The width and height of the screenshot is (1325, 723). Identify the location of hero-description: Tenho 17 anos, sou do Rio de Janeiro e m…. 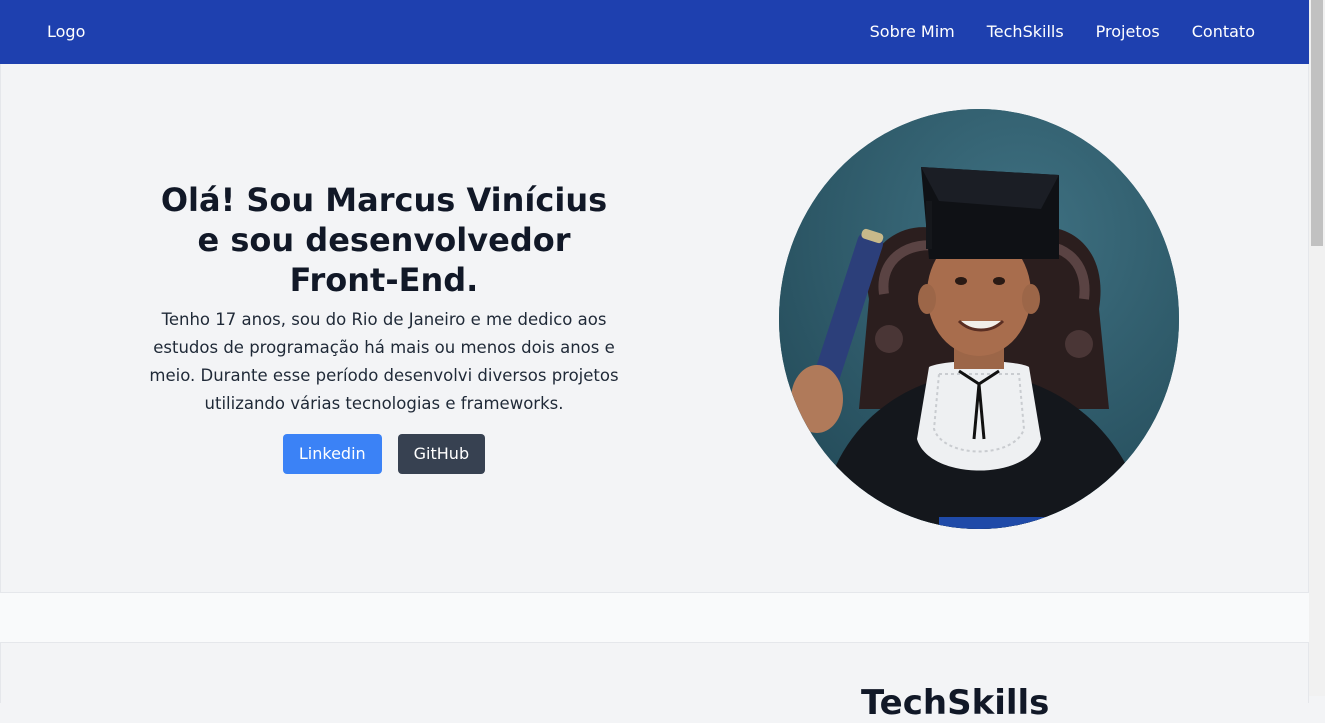
(384, 361).